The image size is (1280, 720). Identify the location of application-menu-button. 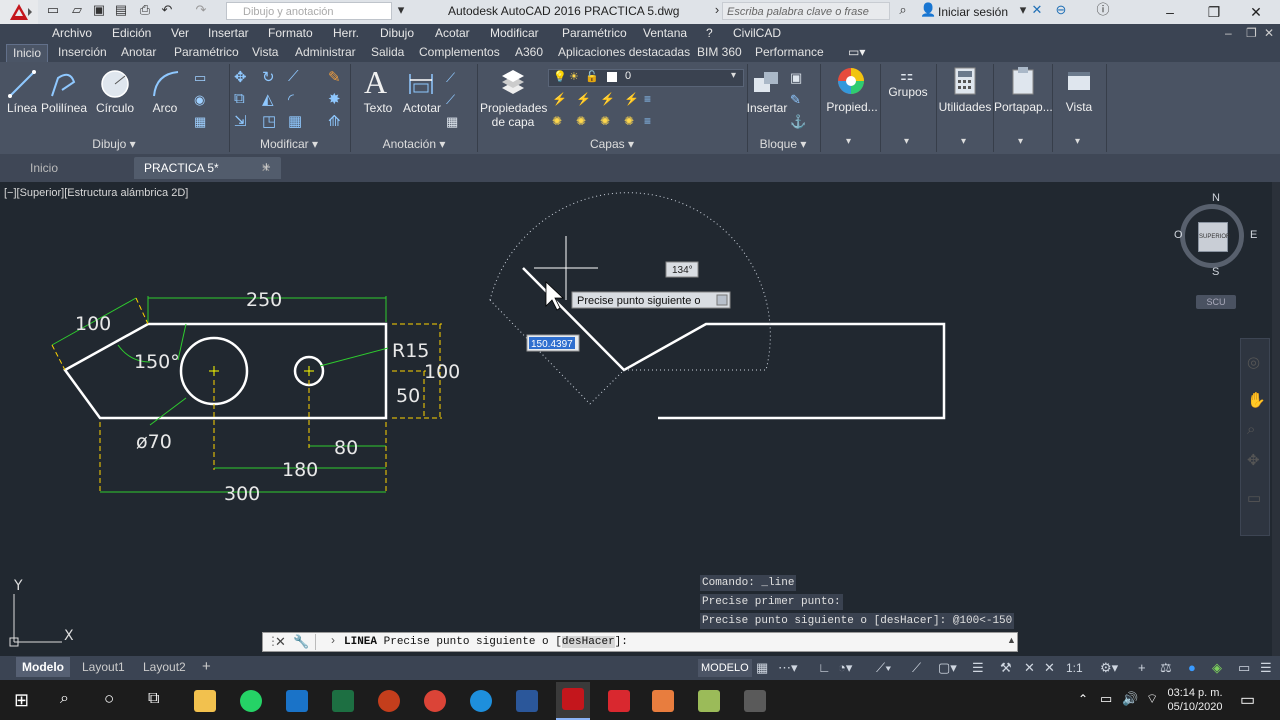
(19, 12).